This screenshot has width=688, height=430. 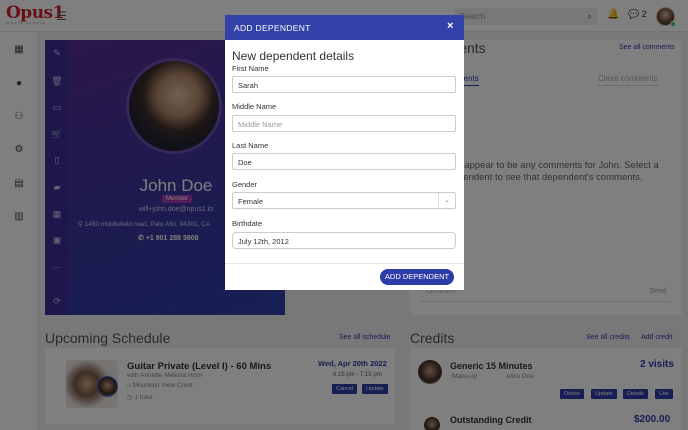 I want to click on last-name-label: Last Name, so click(x=250, y=145).